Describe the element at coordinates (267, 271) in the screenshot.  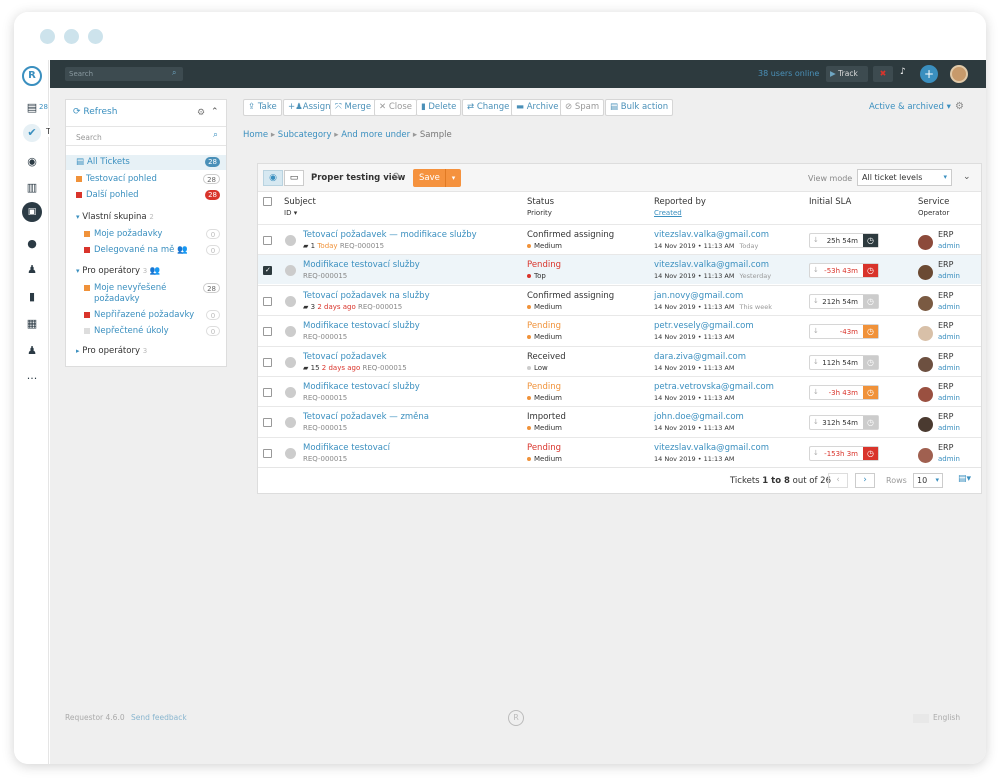
I see `row-checkbox: ✓` at that location.